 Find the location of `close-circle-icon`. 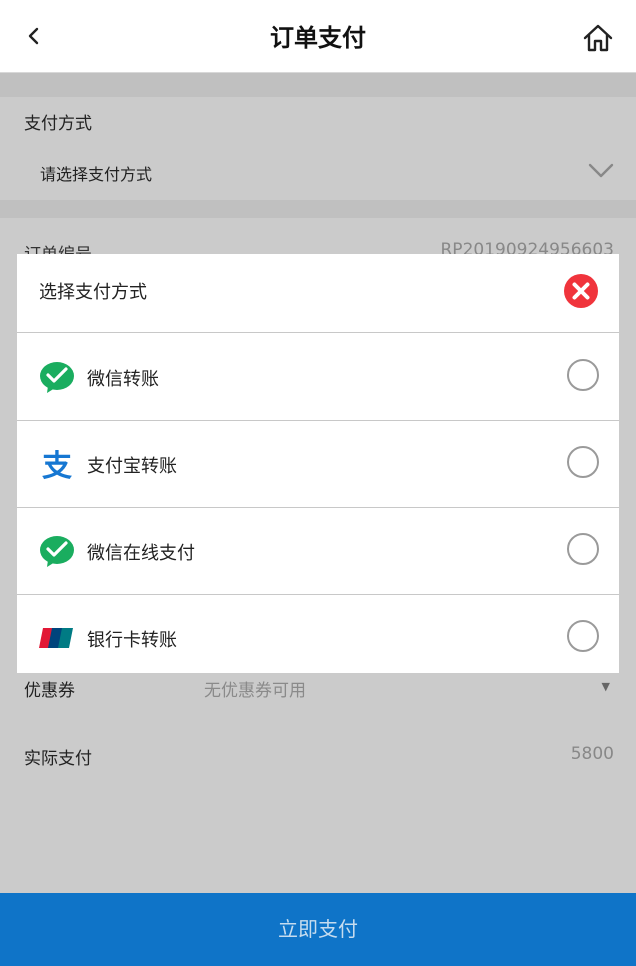

close-circle-icon is located at coordinates (581, 291).